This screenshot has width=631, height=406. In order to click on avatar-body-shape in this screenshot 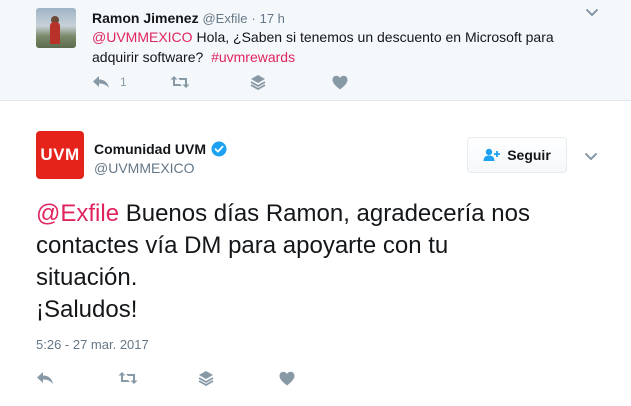, I will do `click(55, 33)`.